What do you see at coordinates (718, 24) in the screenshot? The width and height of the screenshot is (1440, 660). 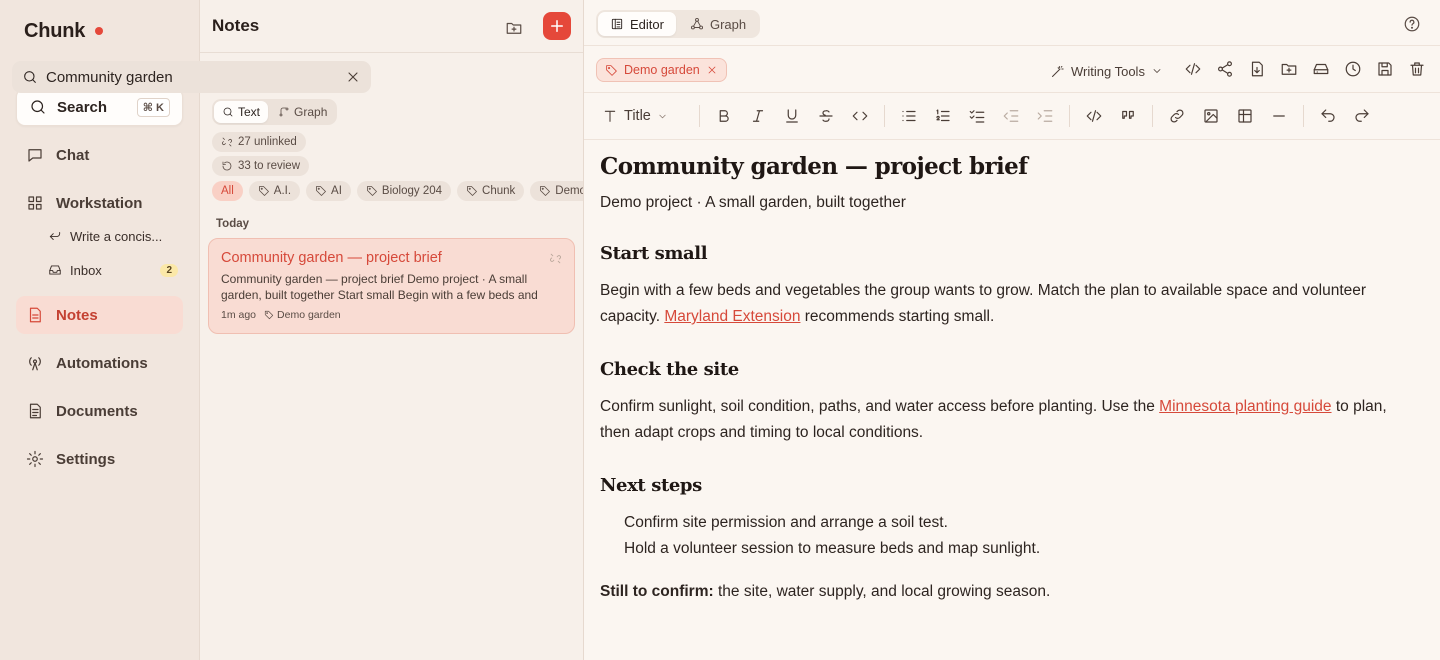 I see `tab-graph: Graph` at bounding box center [718, 24].